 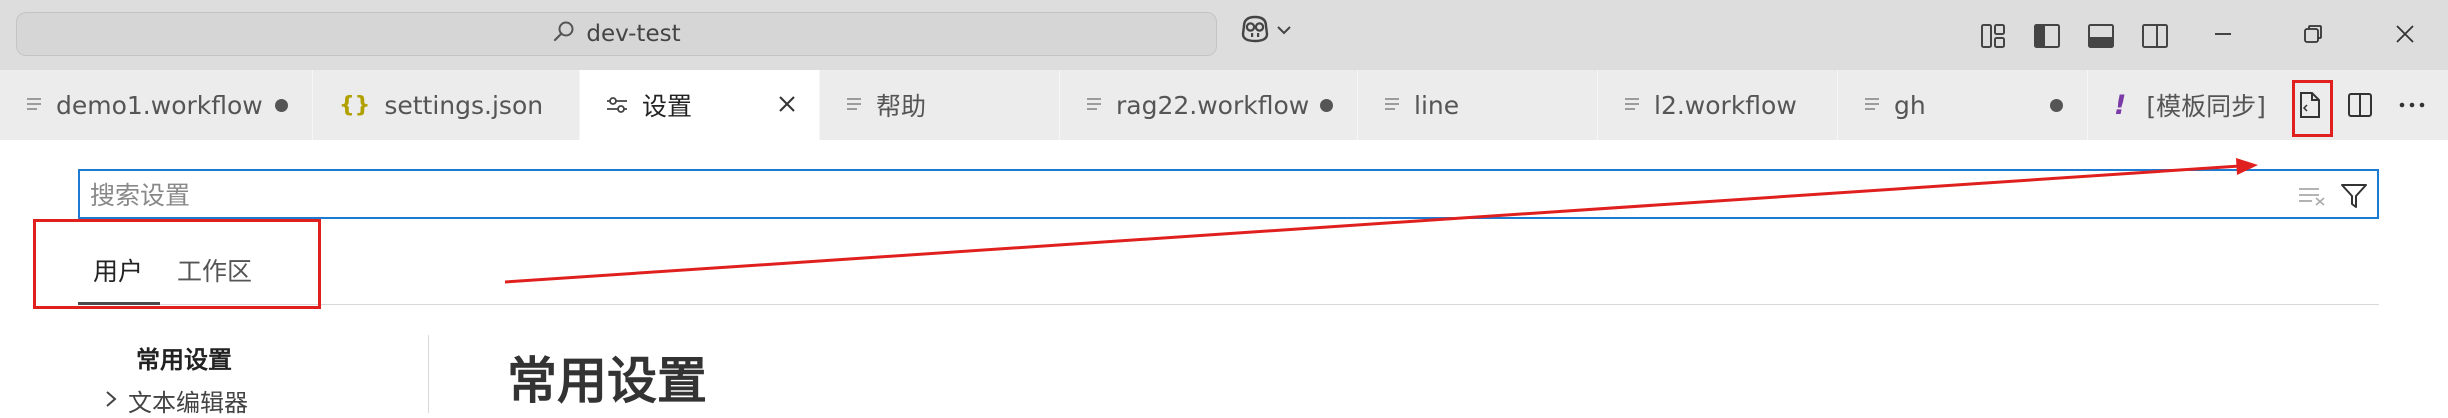 I want to click on split-editor-icon, so click(x=2360, y=105).